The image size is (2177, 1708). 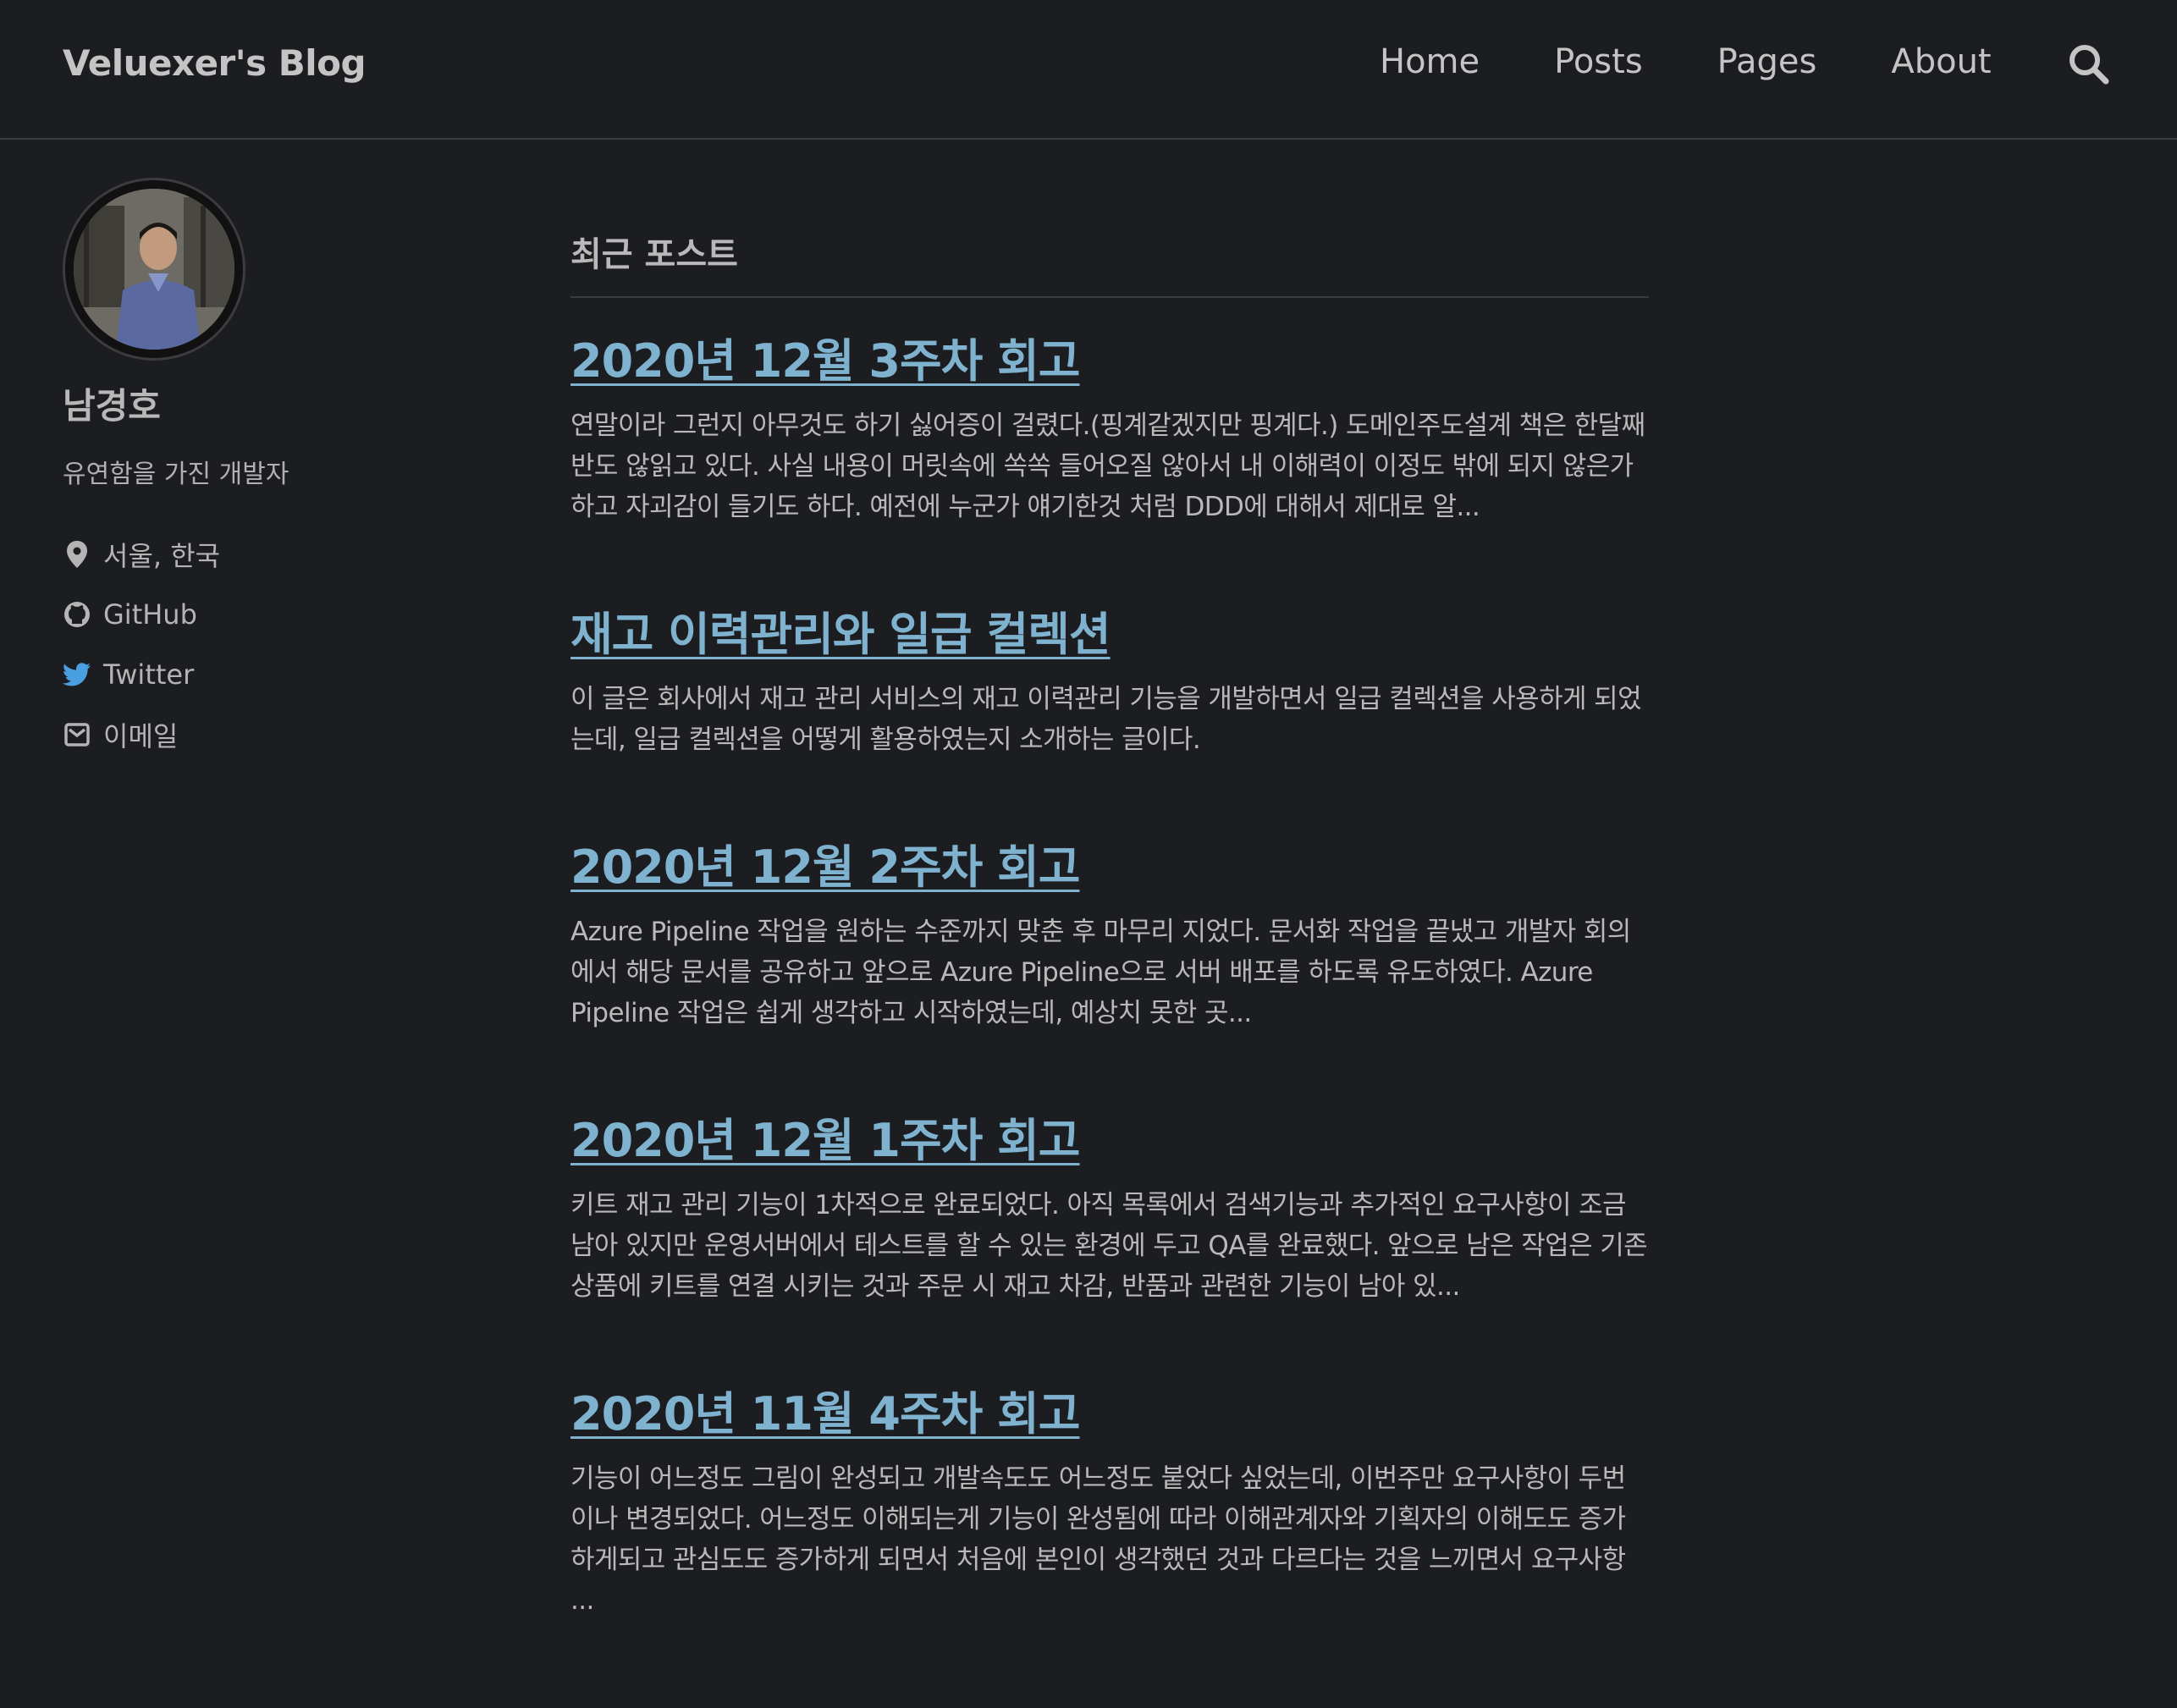 What do you see at coordinates (112, 406) in the screenshot?
I see `author-name: 남경호` at bounding box center [112, 406].